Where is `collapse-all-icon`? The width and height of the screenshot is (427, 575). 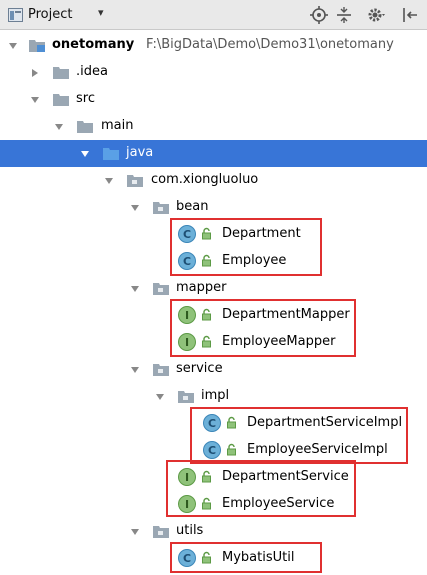
collapse-all-icon is located at coordinates (344, 15).